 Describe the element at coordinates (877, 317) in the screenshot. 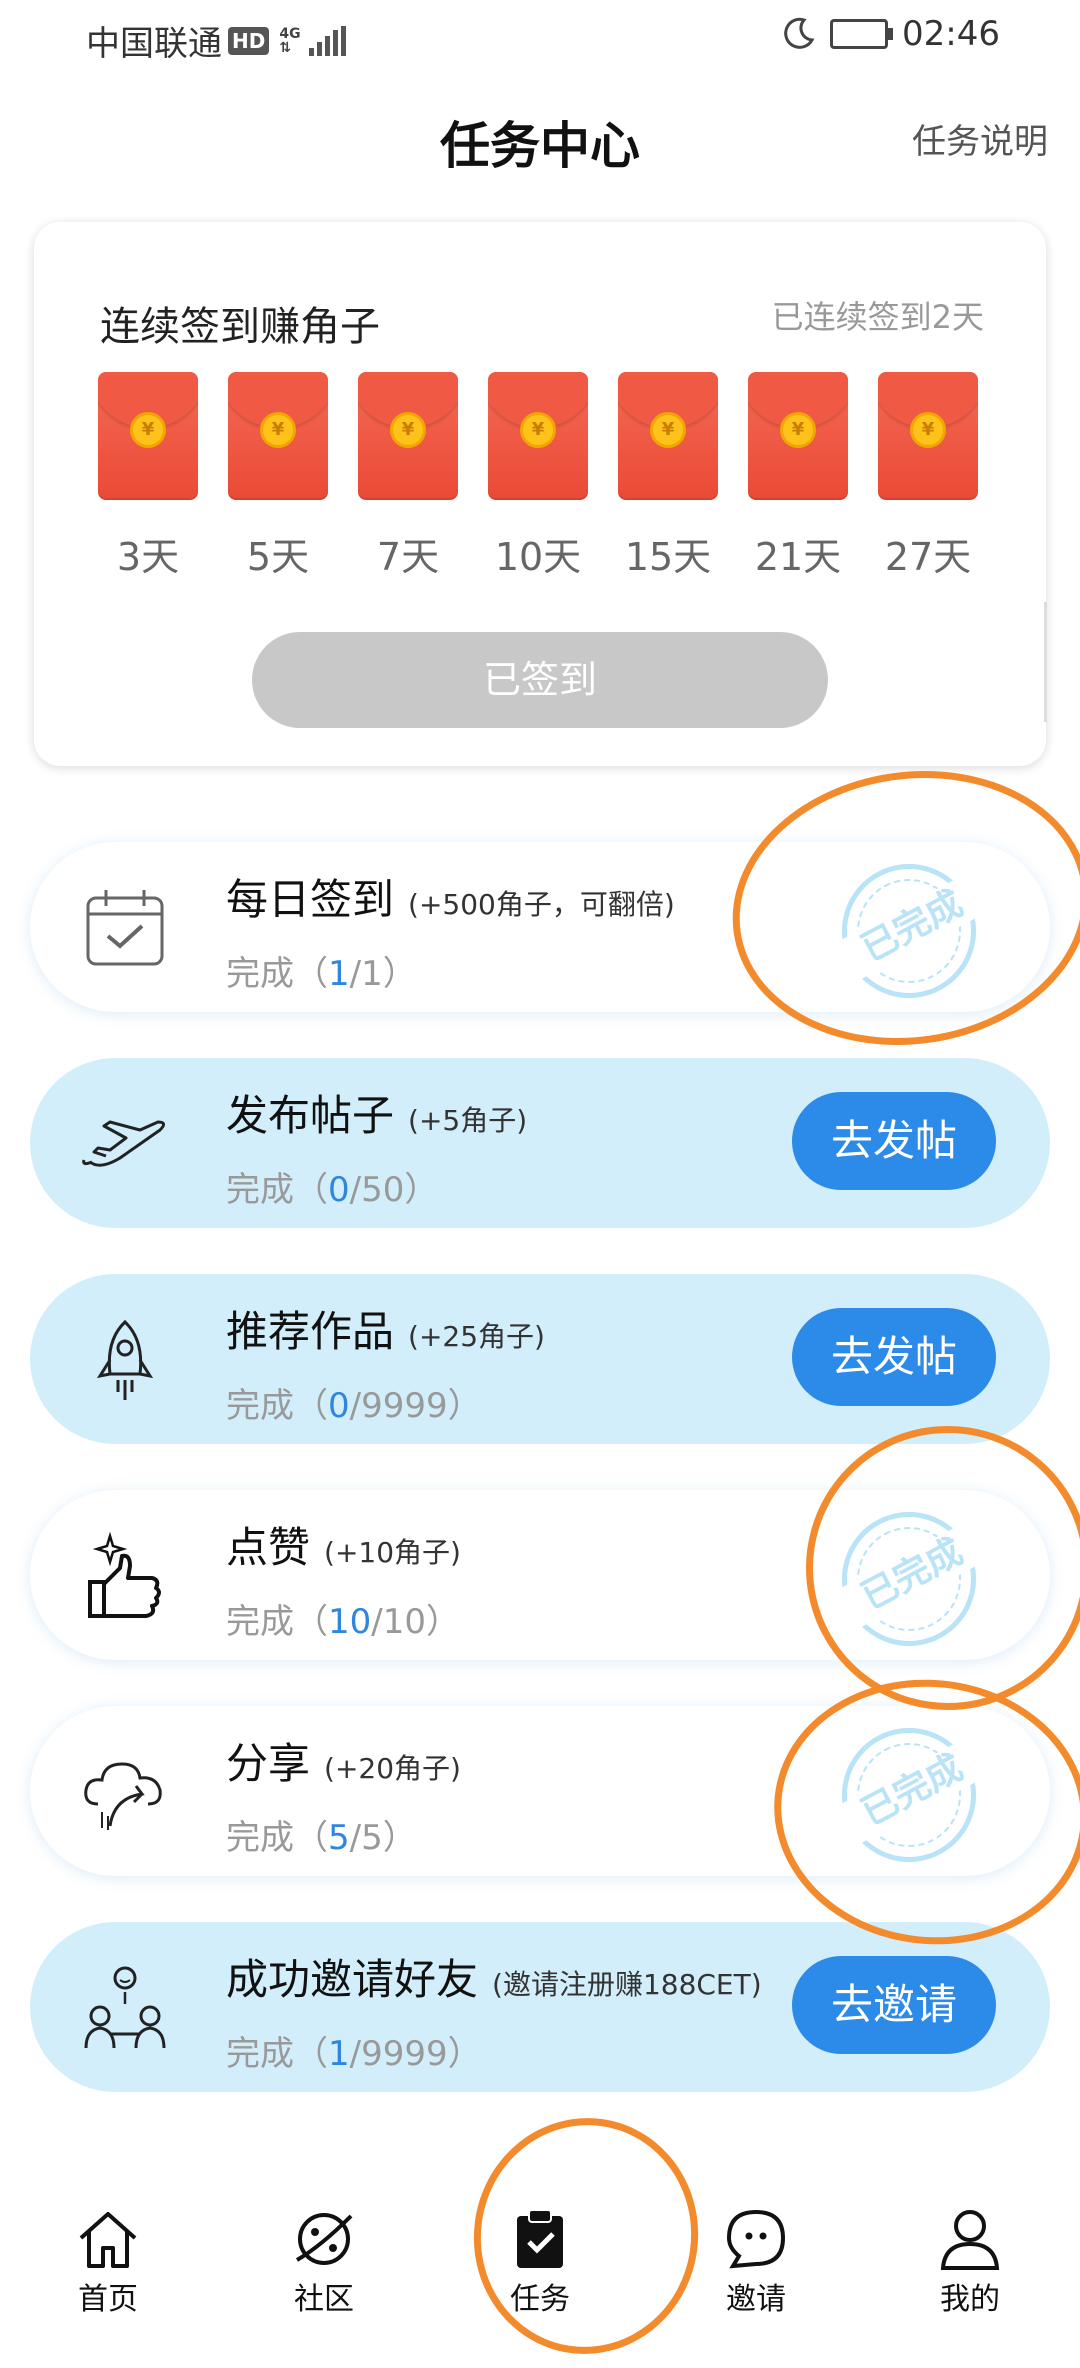

I see `signin-streak-status: 已连续签到2天` at that location.